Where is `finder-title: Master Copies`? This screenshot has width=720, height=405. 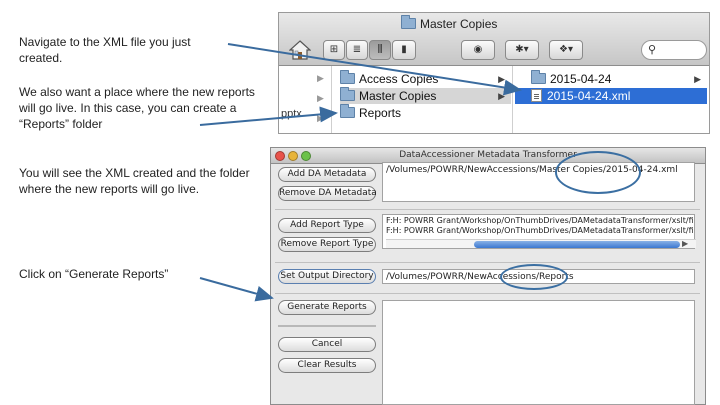
finder-title: Master Copies is located at coordinates (449, 23).